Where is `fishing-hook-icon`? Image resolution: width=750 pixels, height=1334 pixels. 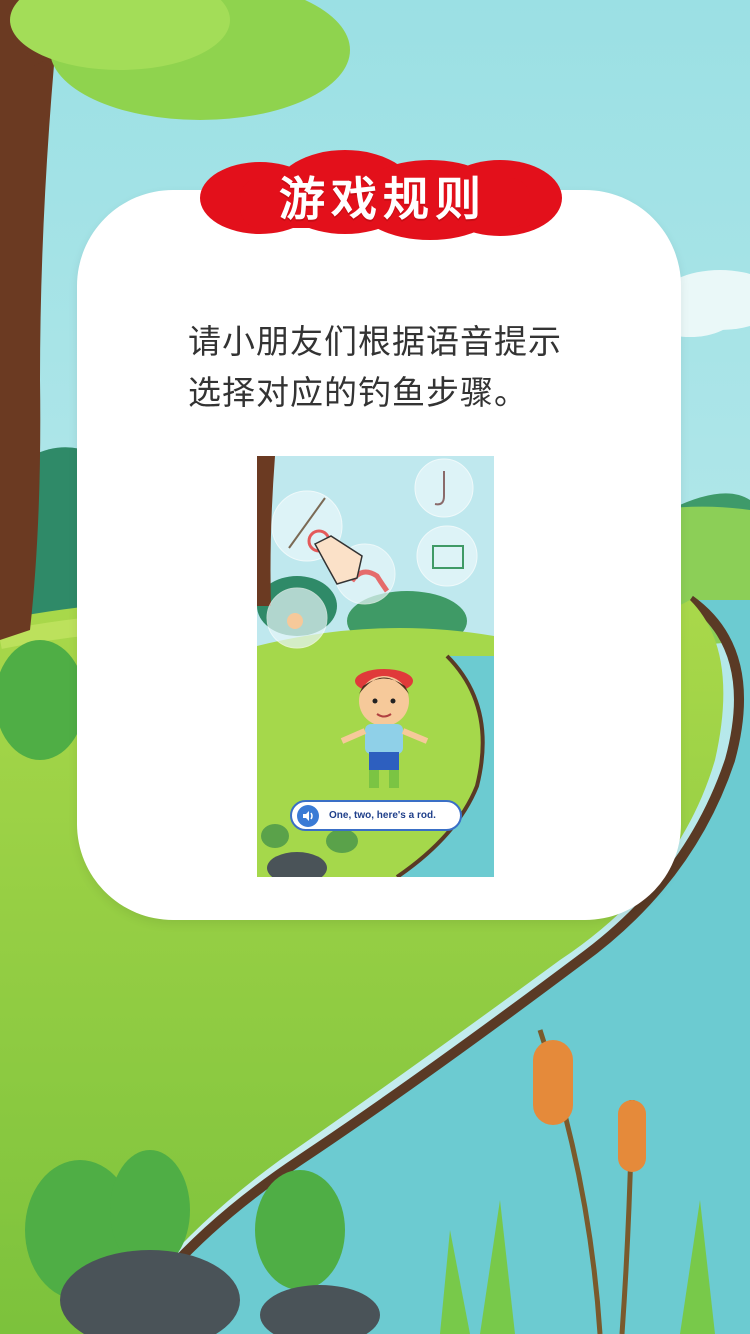 fishing-hook-icon is located at coordinates (444, 488).